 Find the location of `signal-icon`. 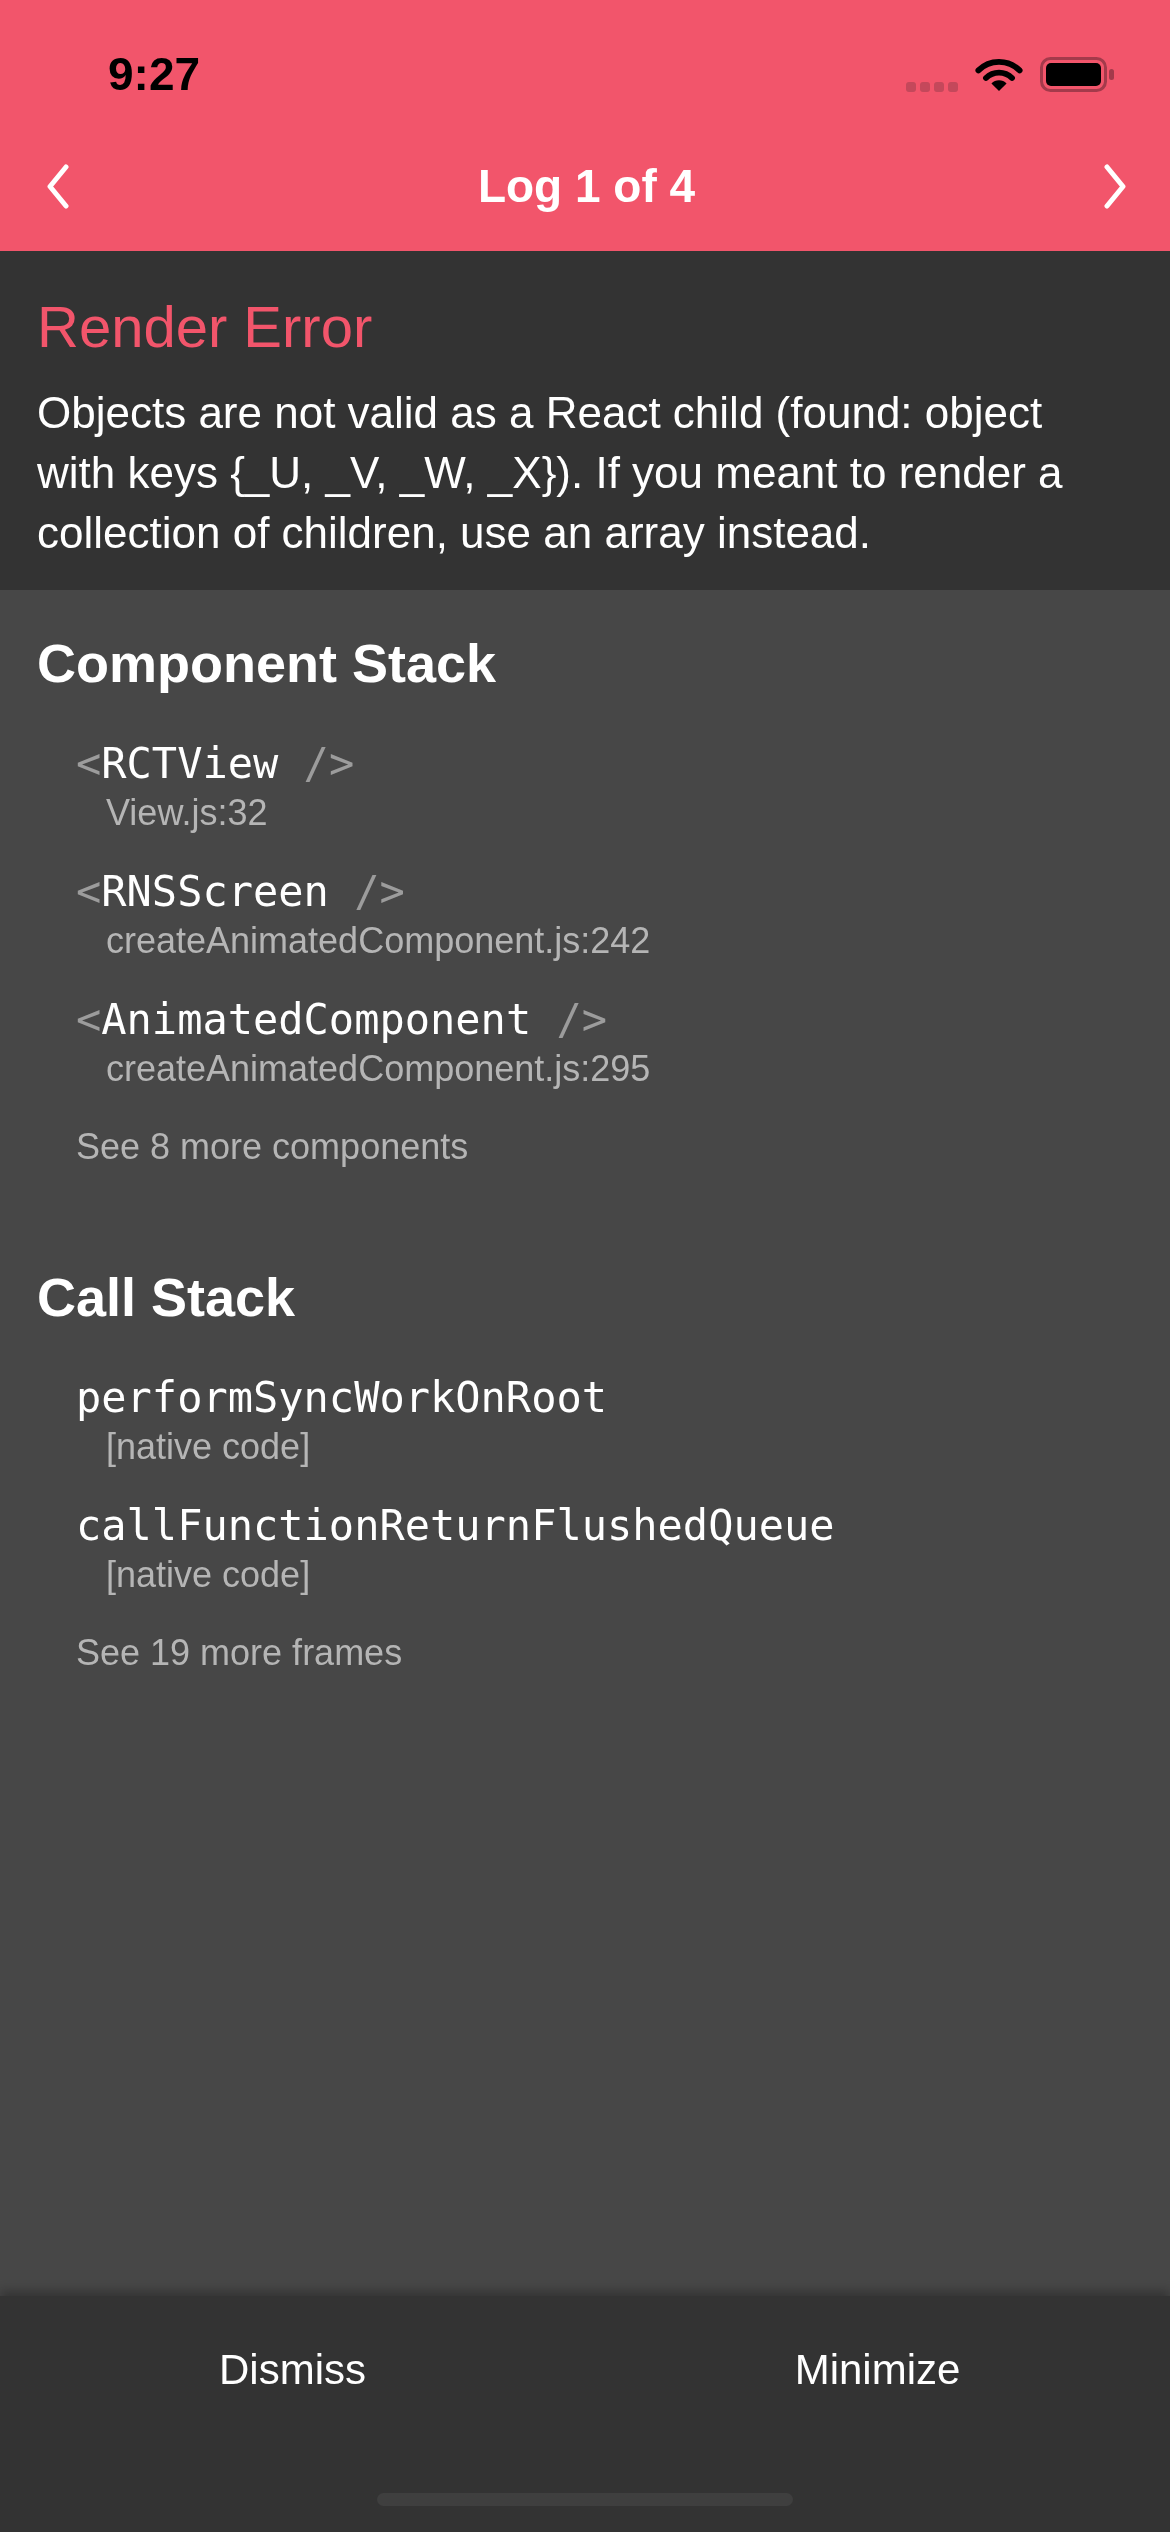

signal-icon is located at coordinates (932, 86).